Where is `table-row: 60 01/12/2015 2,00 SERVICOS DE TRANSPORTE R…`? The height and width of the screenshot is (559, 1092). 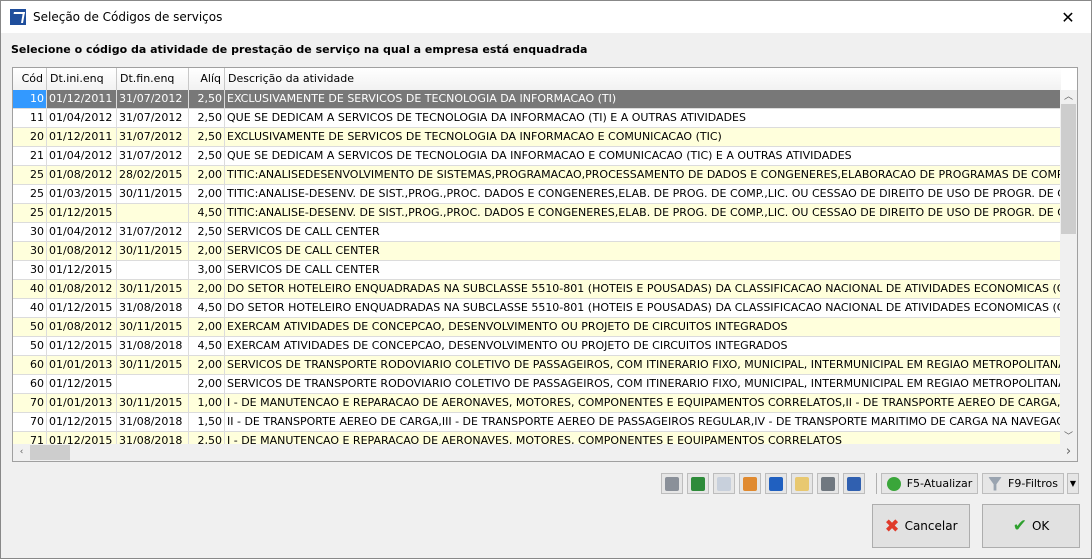 table-row: 60 01/12/2015 2,00 SERVICOS DE TRANSPORTE R… is located at coordinates (537, 384).